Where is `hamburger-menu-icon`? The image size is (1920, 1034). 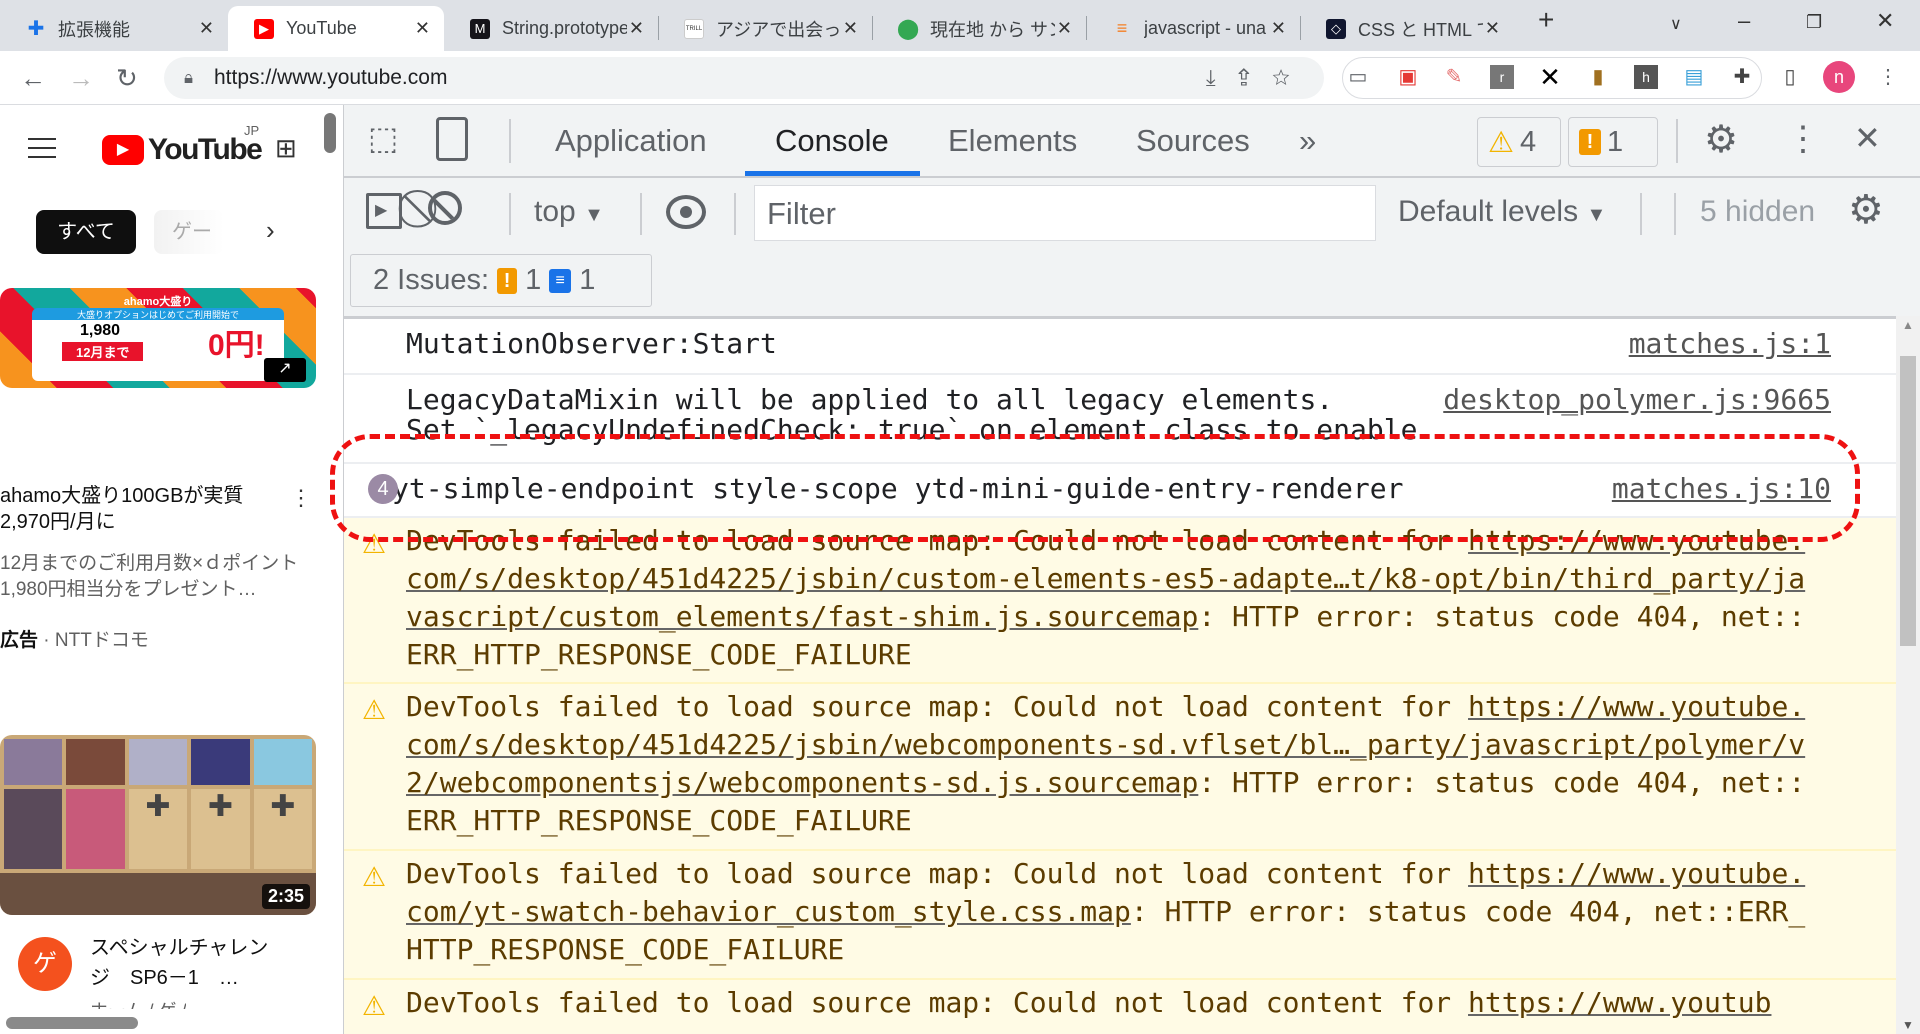
hamburger-menu-icon is located at coordinates (42, 148).